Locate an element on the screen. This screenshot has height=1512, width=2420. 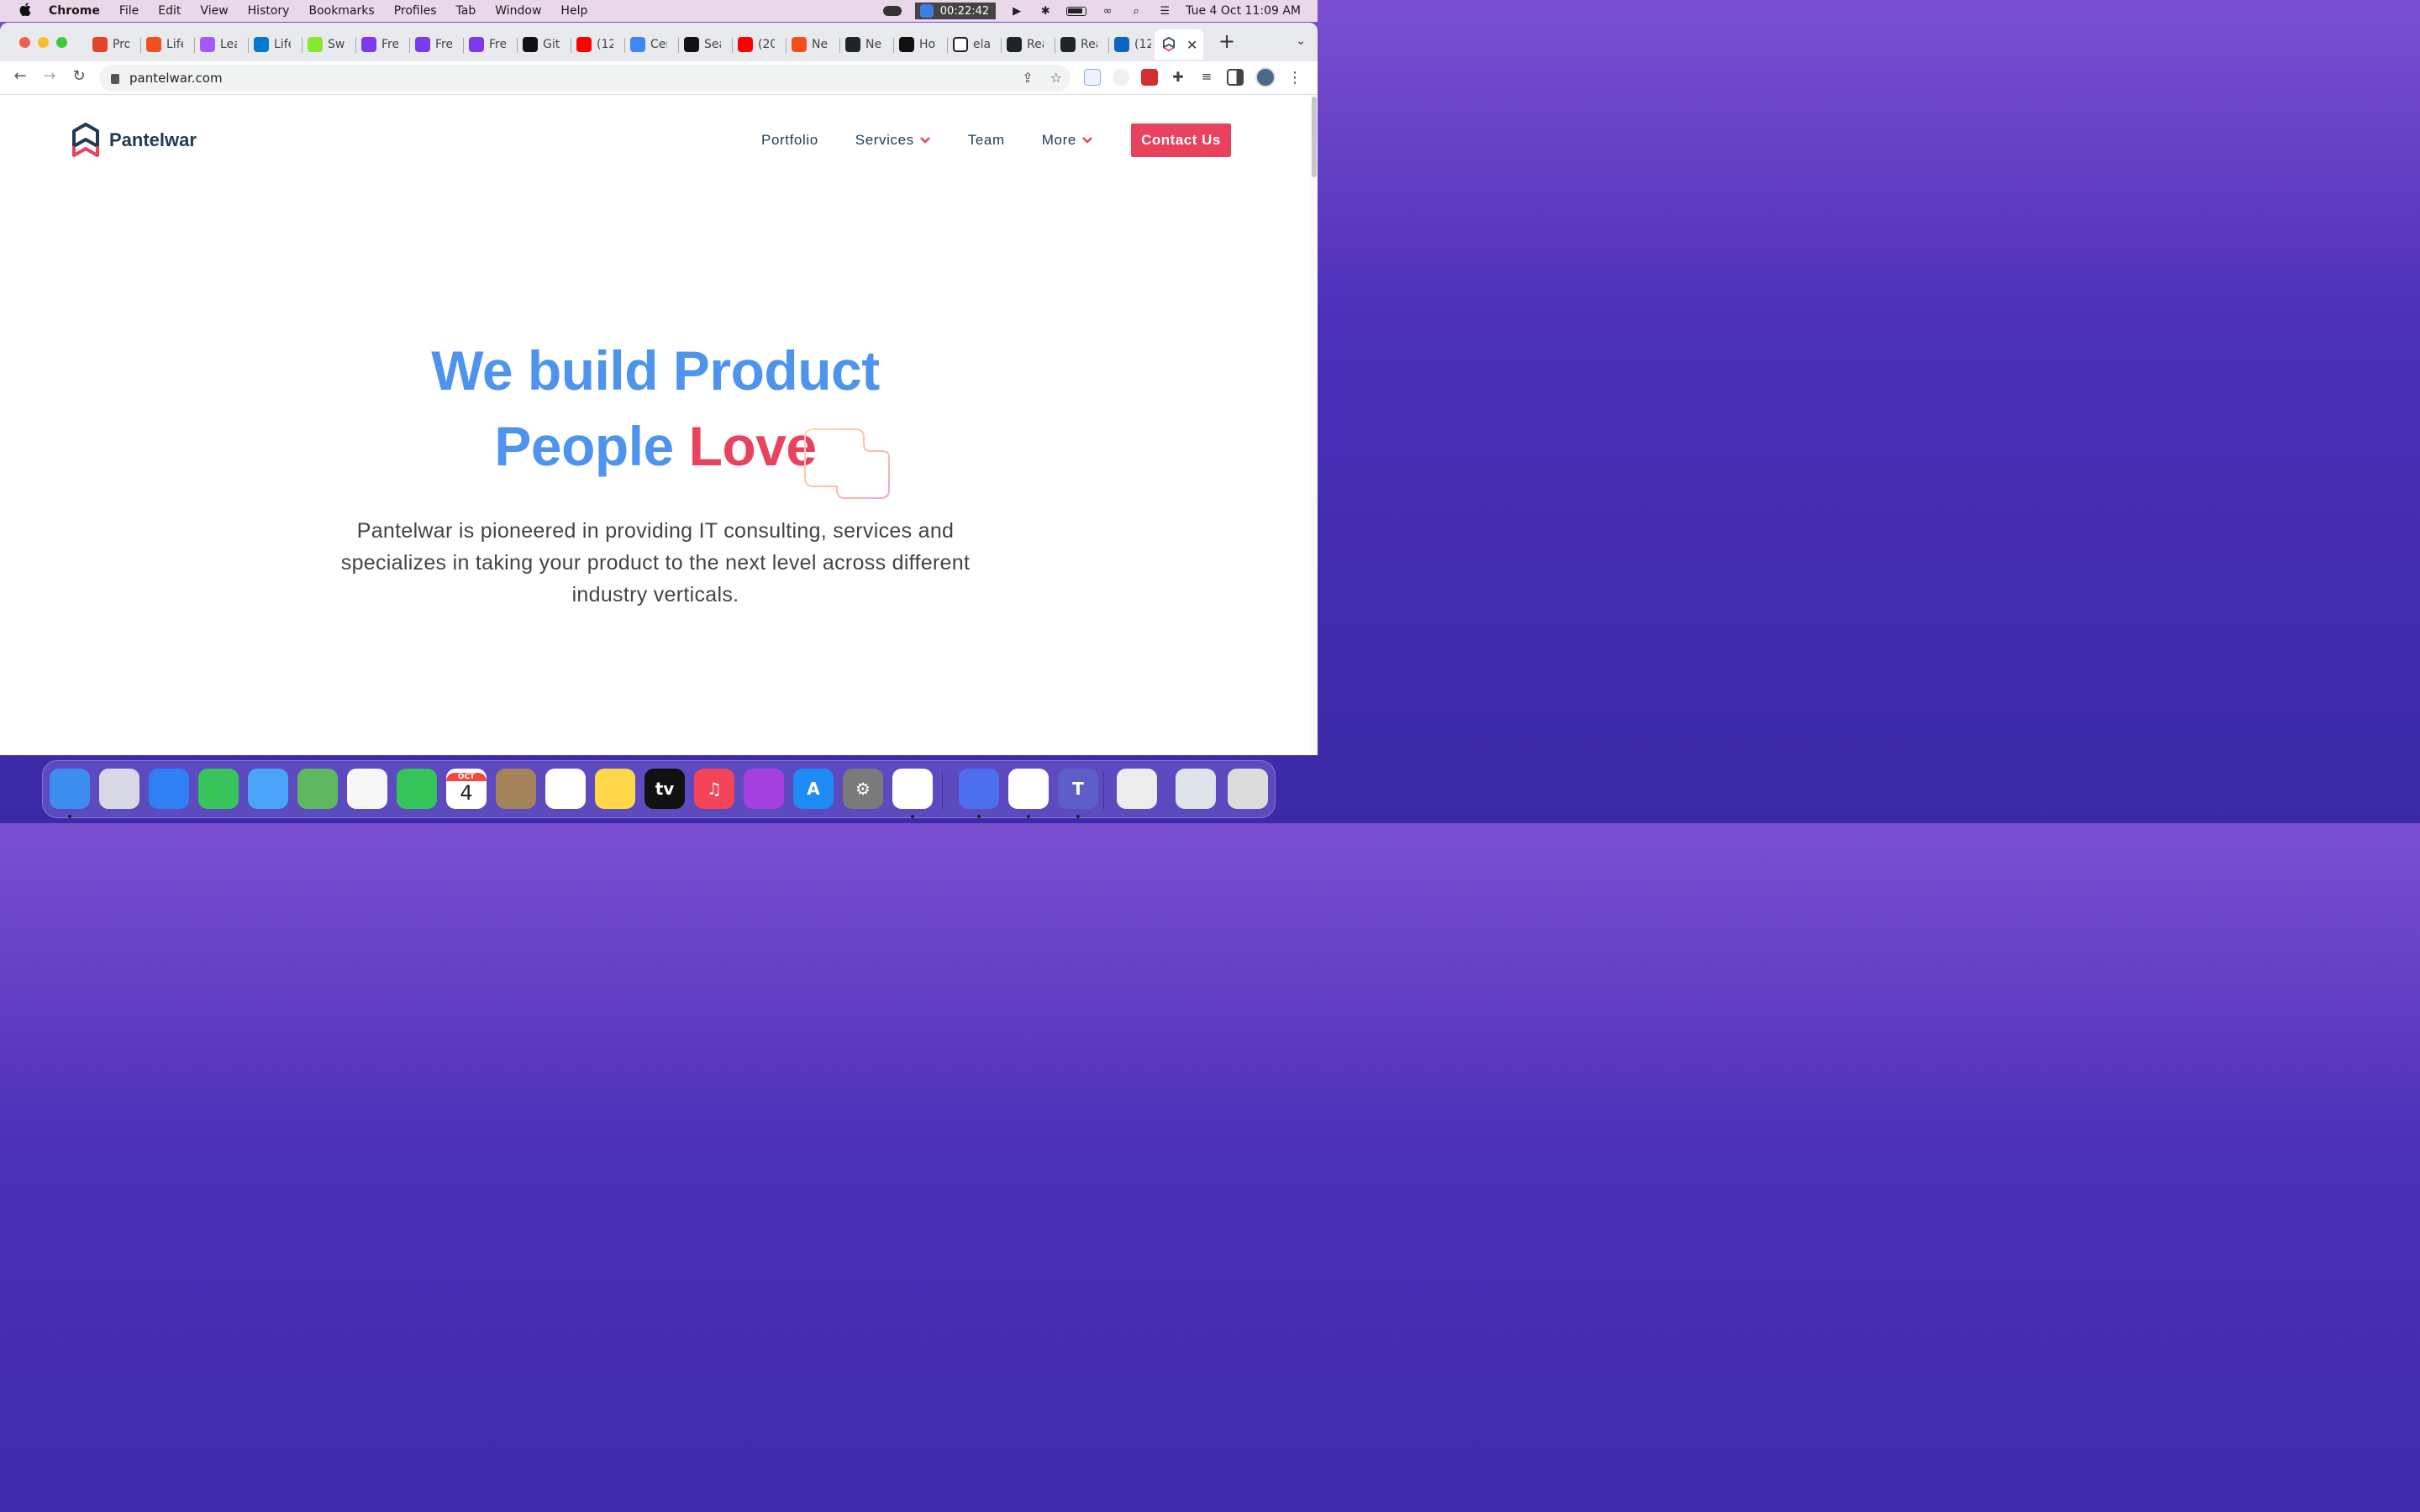
menu-app-chrome: Chrome is located at coordinates (75, 11).